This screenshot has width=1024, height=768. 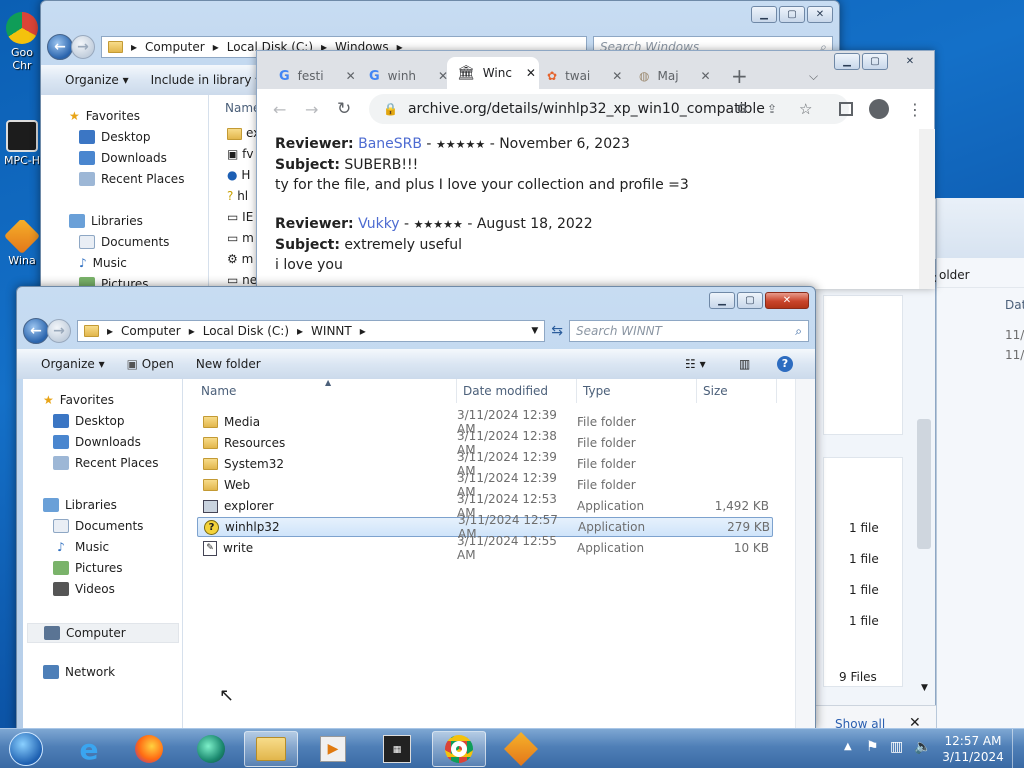 I want to click on forward-icon: →, so click(x=311, y=109).